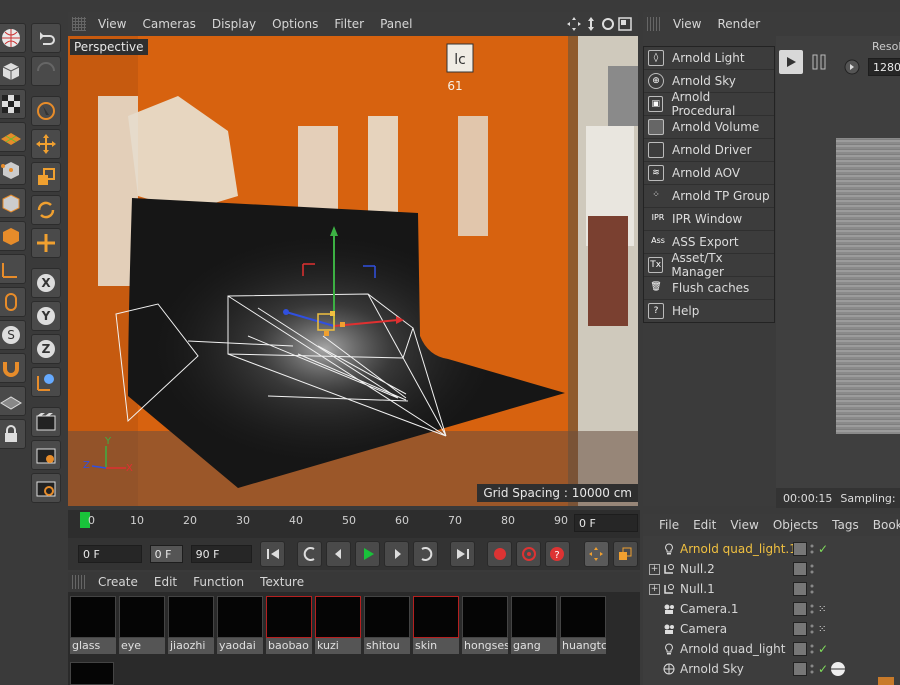 This screenshot has width=900, height=685. Describe the element at coordinates (771, 589) in the screenshot. I see `object-row: + Null.1` at that location.